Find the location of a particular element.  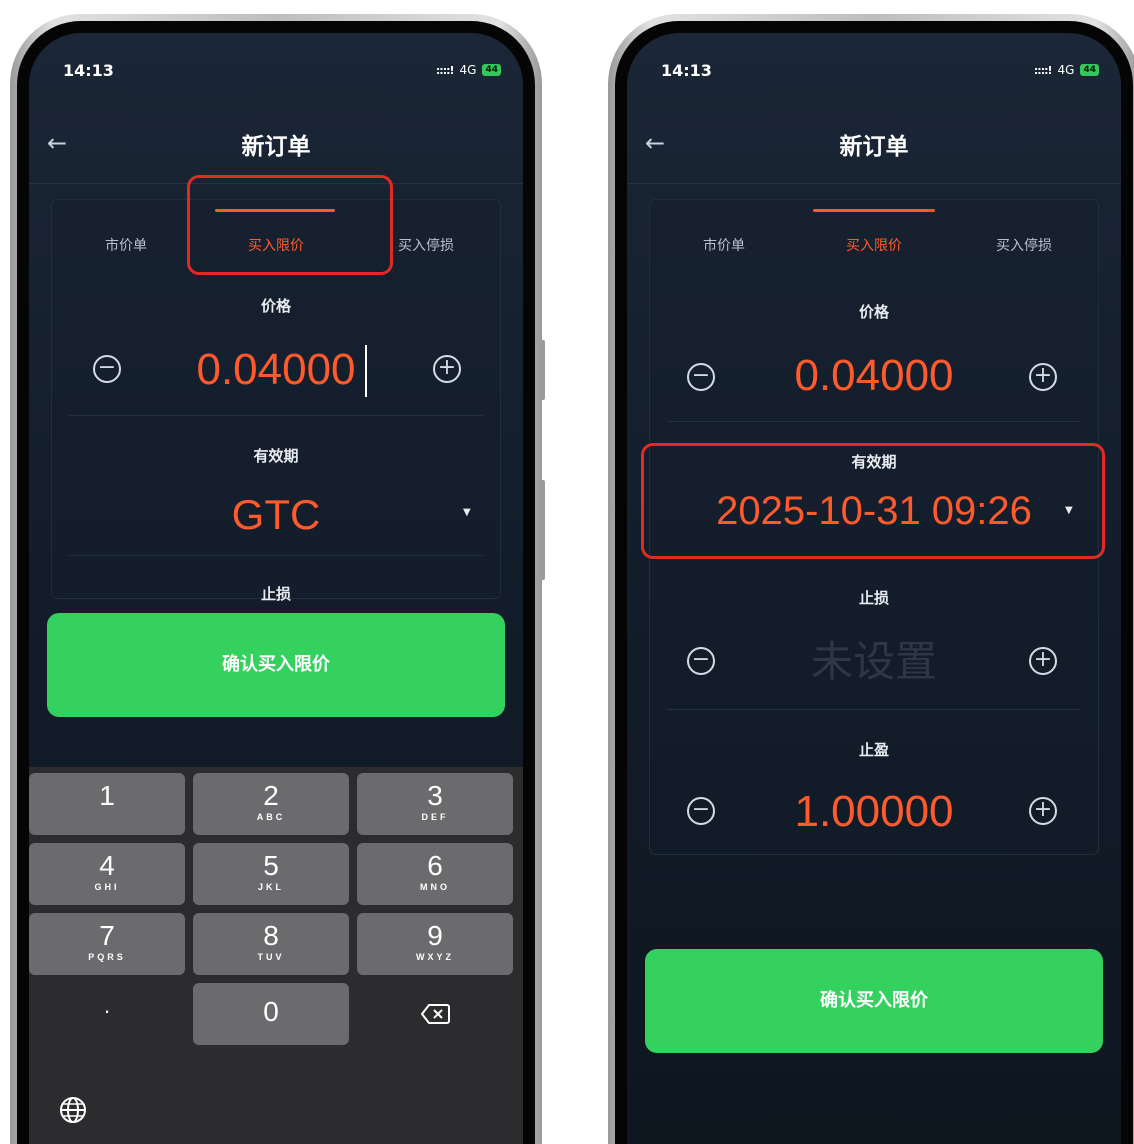

key-letters: GHI is located at coordinates (107, 887).